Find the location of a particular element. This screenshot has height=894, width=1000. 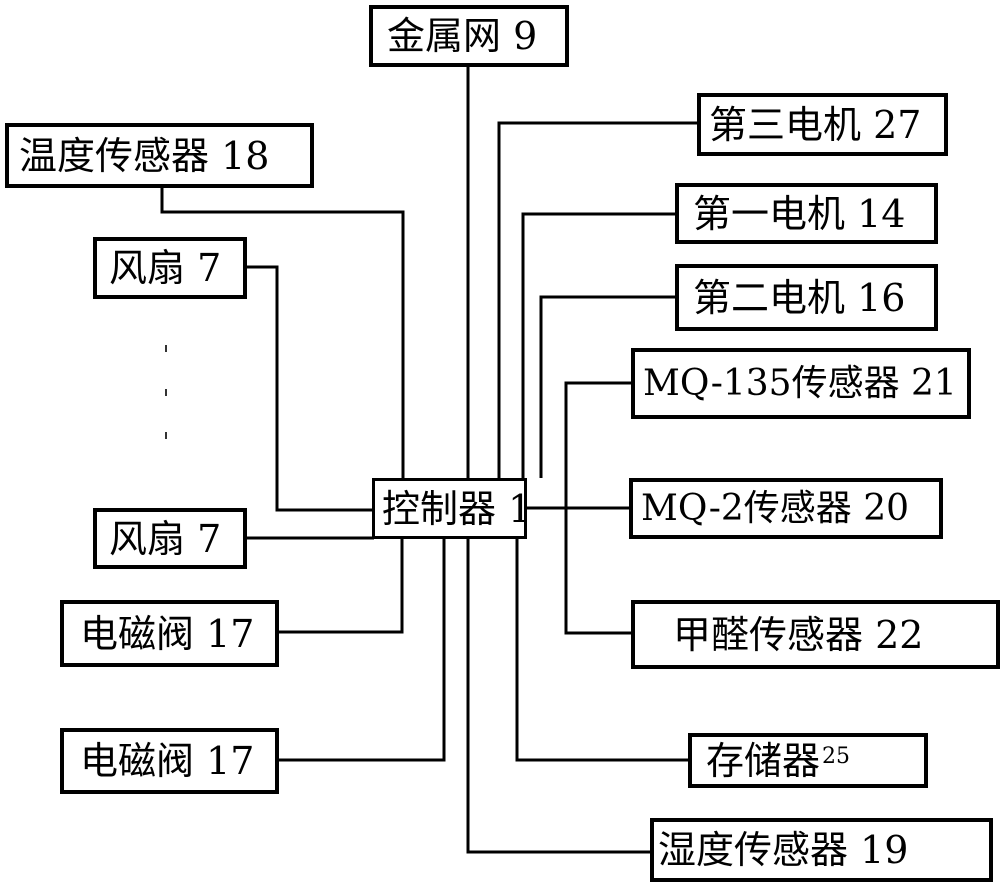

wire-temp-sensor is located at coordinates (282, 332).